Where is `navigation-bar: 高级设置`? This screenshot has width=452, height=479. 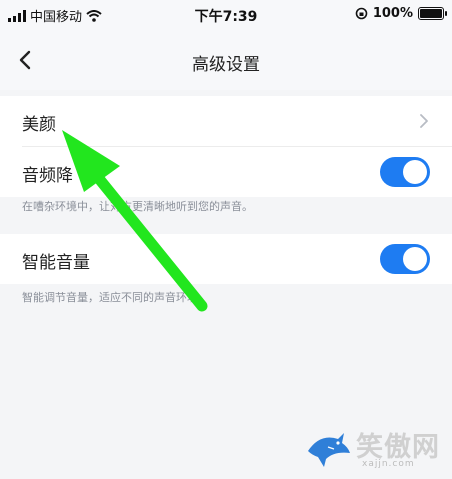
navigation-bar: 高级设置 is located at coordinates (226, 60).